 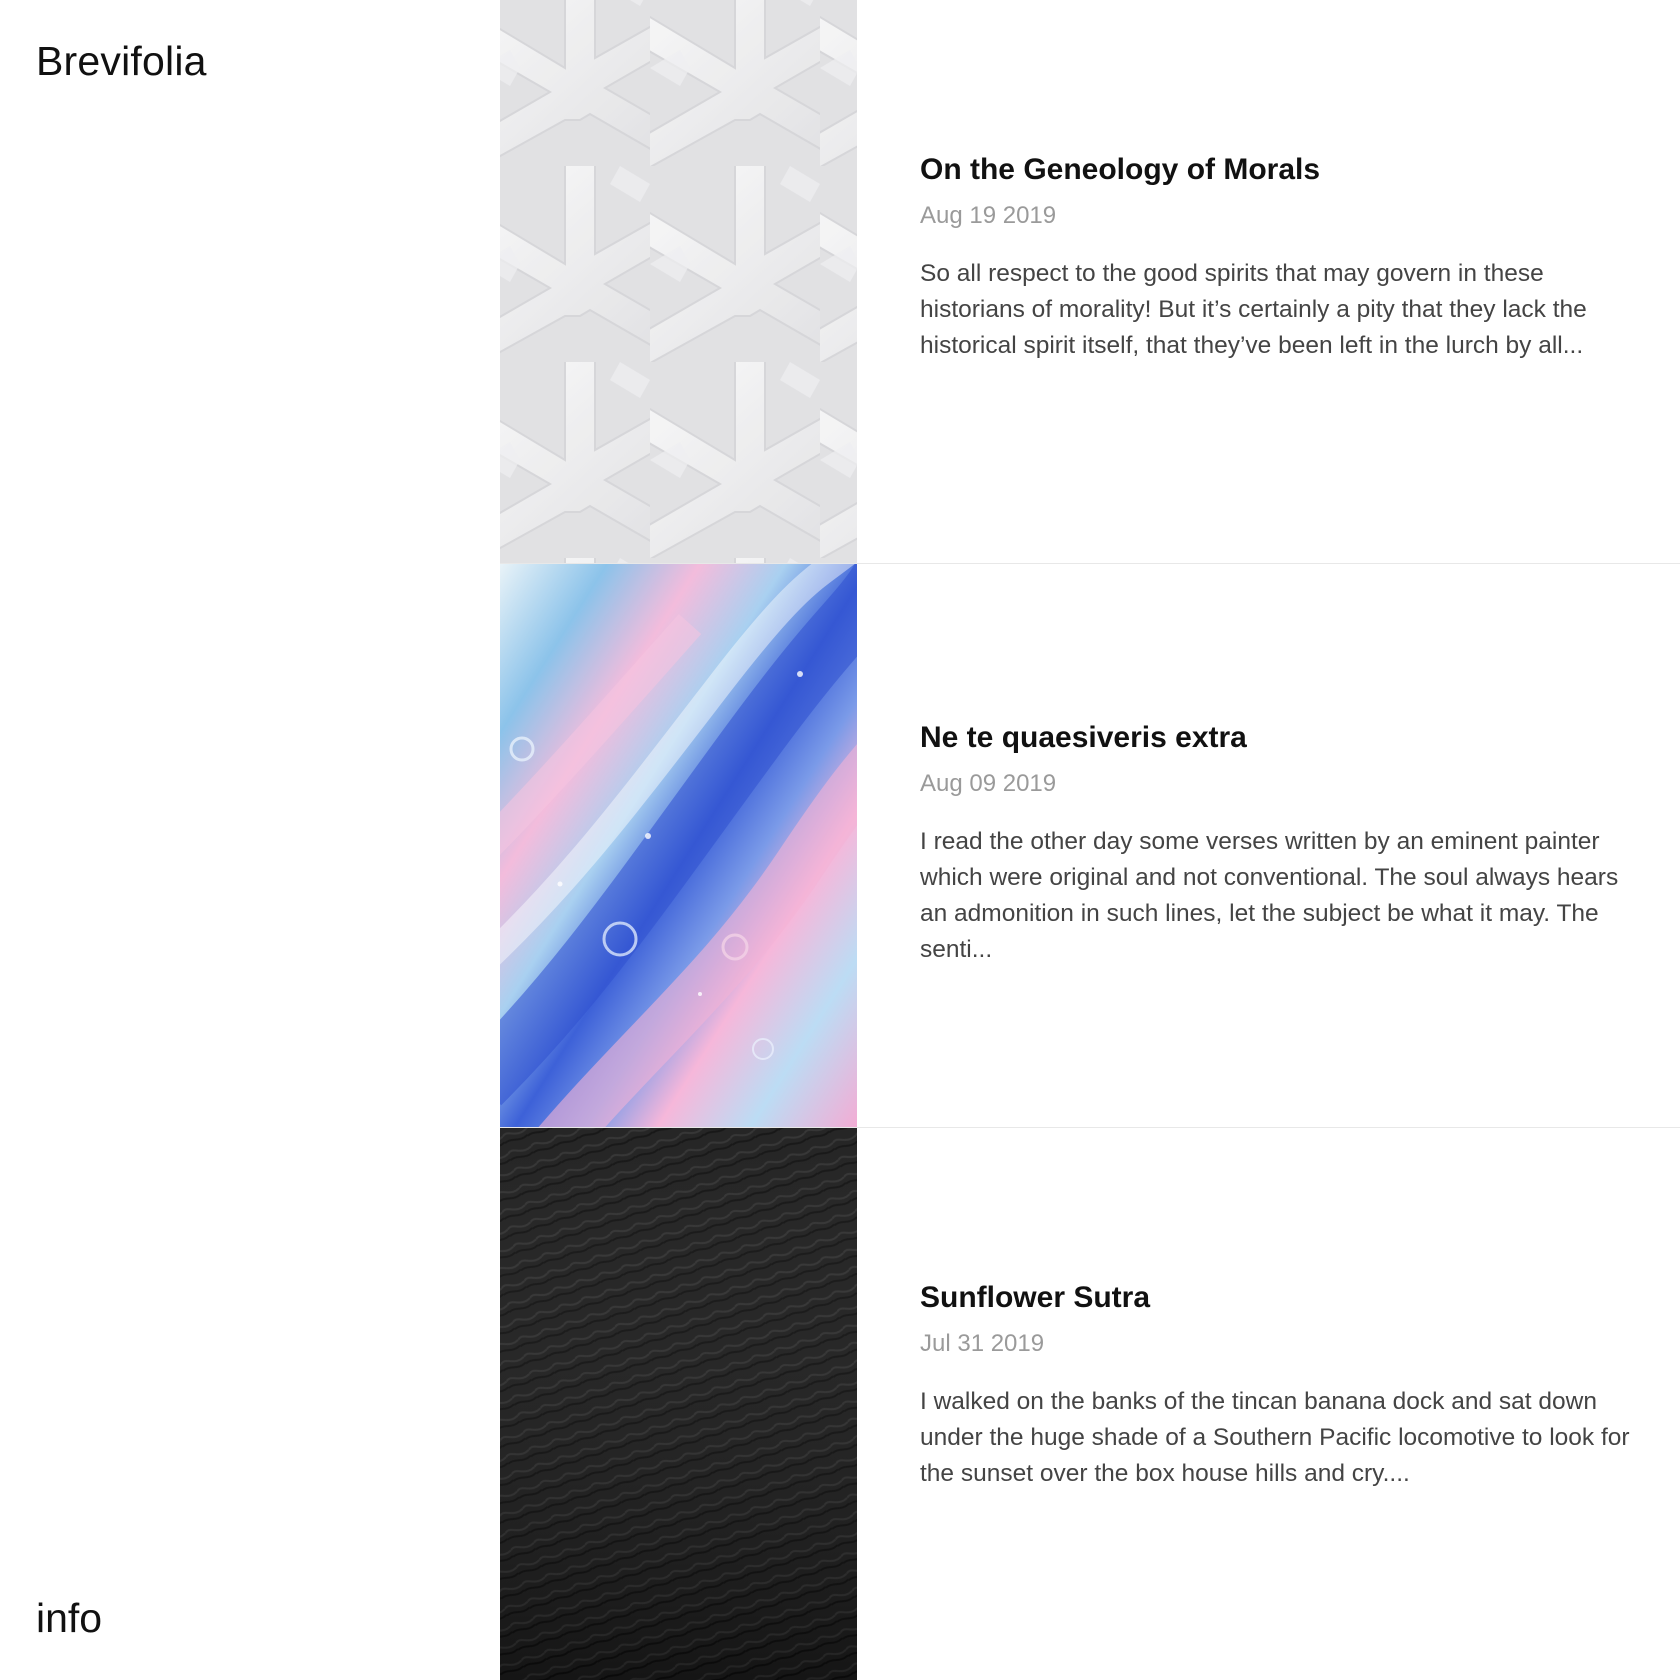 What do you see at coordinates (1275, 738) in the screenshot?
I see `post-title: Ne te quaesiveris extra` at bounding box center [1275, 738].